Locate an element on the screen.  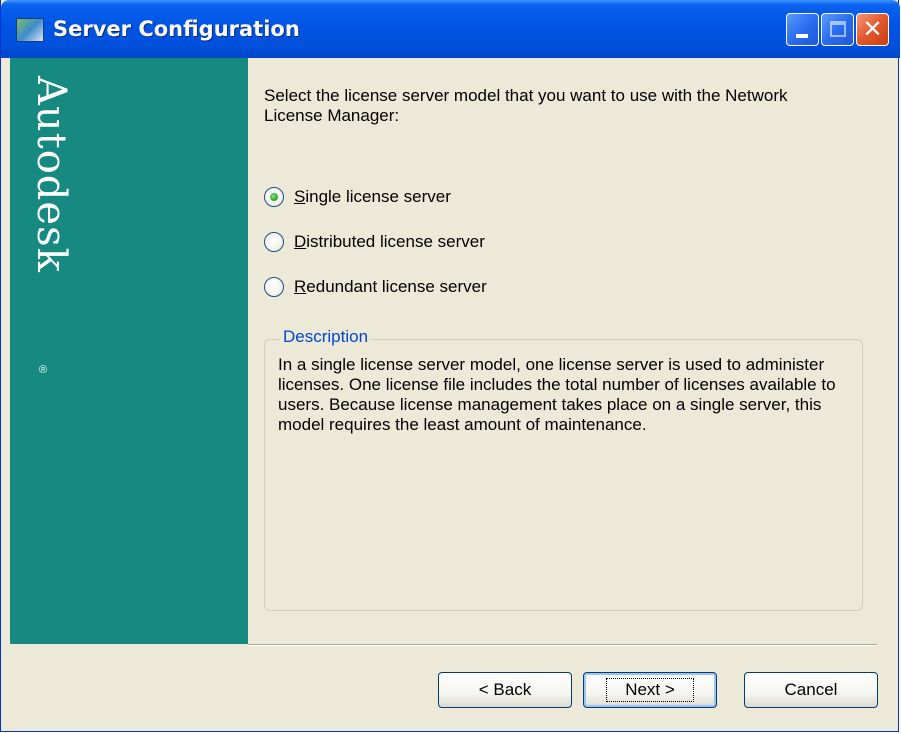
brand-logo: Autodesk is located at coordinates (51, 174).